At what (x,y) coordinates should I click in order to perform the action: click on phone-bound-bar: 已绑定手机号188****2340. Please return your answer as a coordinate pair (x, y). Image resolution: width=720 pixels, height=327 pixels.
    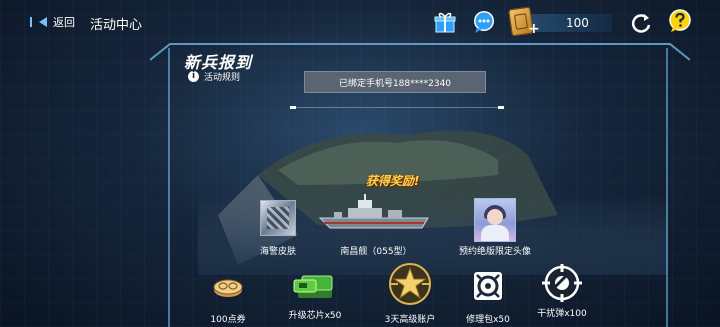
    Looking at the image, I should click on (395, 82).